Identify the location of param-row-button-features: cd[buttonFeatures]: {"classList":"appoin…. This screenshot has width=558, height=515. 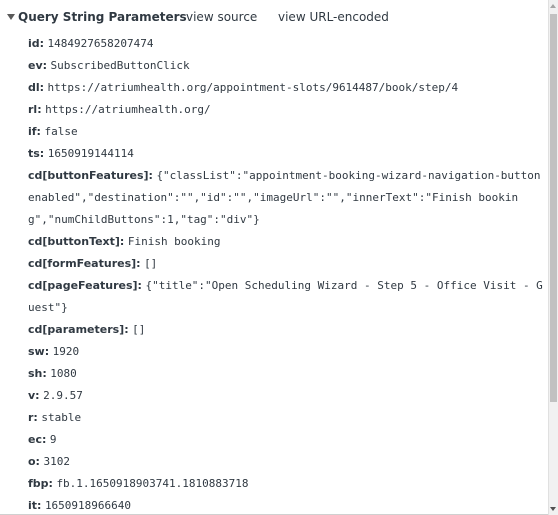
(288, 198).